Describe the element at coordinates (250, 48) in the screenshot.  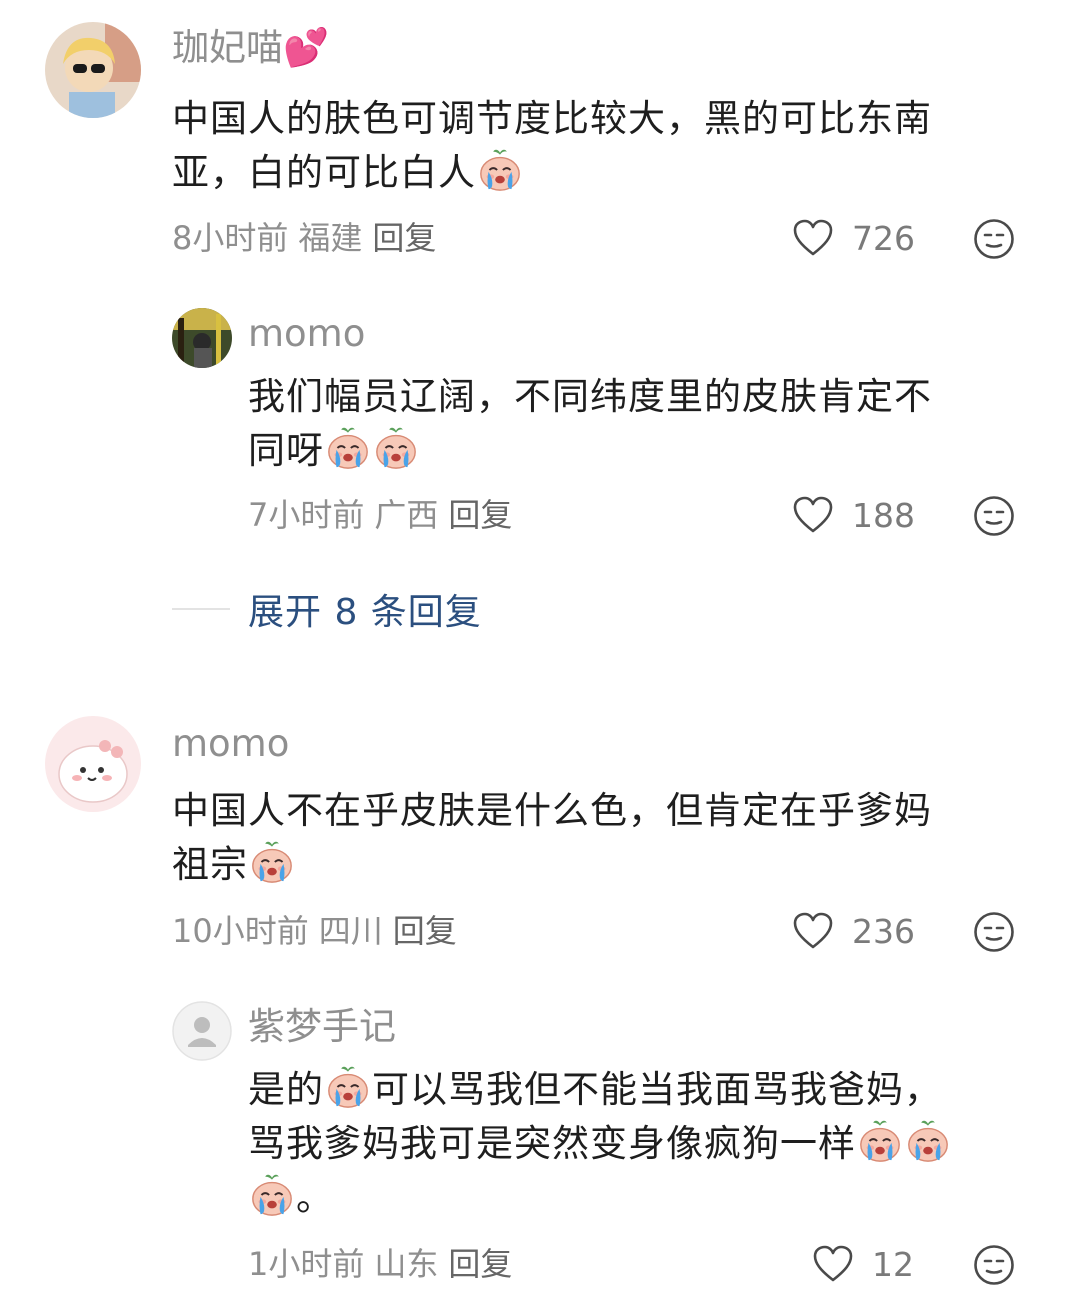
I see `username: 珈妃喵💕` at that location.